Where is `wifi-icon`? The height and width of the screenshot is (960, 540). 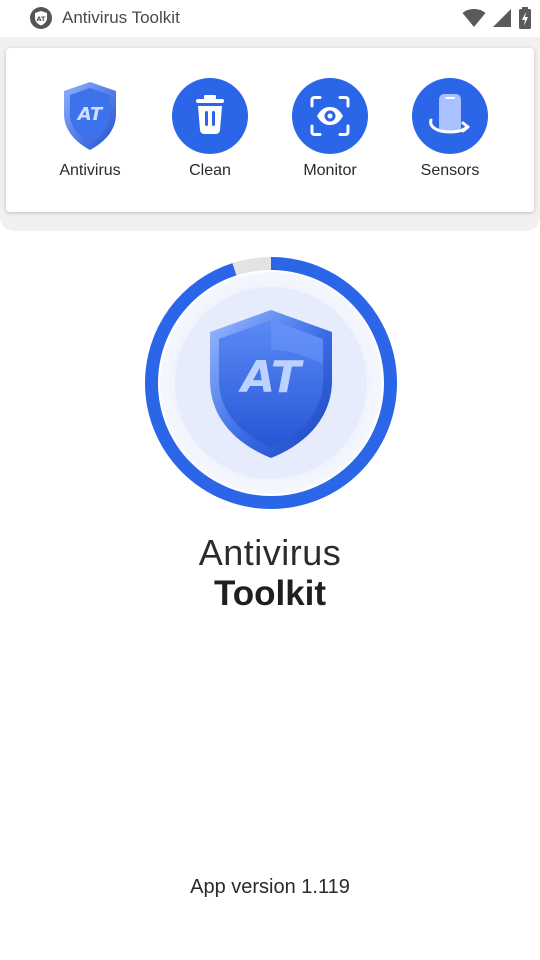 wifi-icon is located at coordinates (474, 18).